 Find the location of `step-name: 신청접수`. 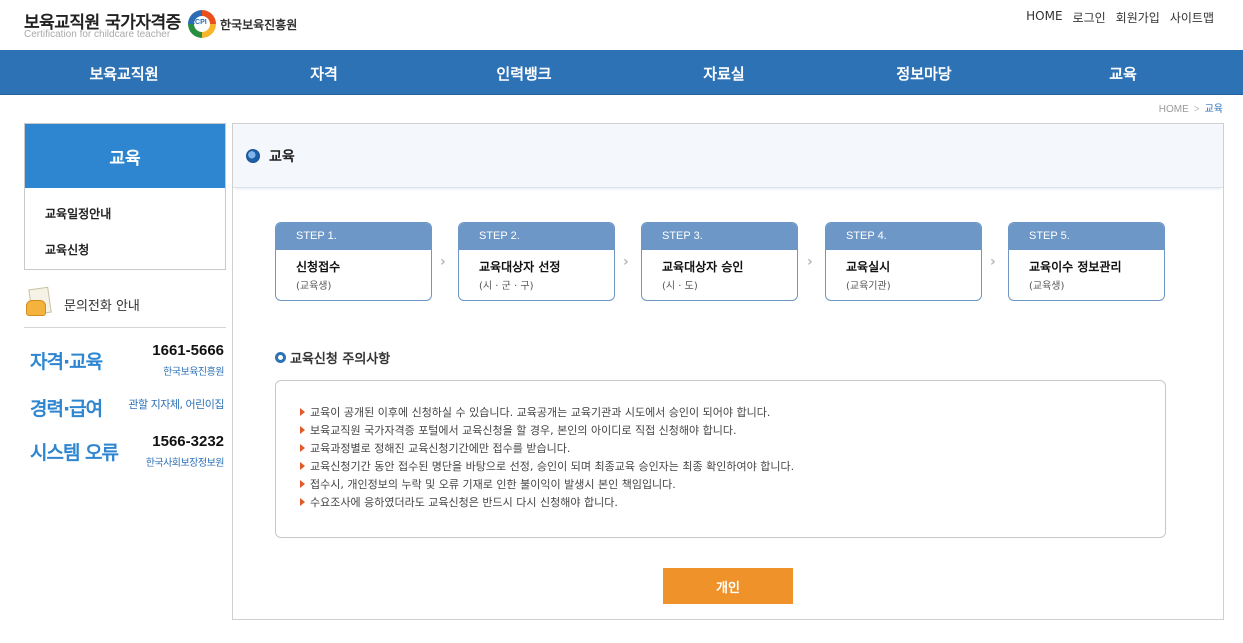

step-name: 신청접수 is located at coordinates (318, 267).